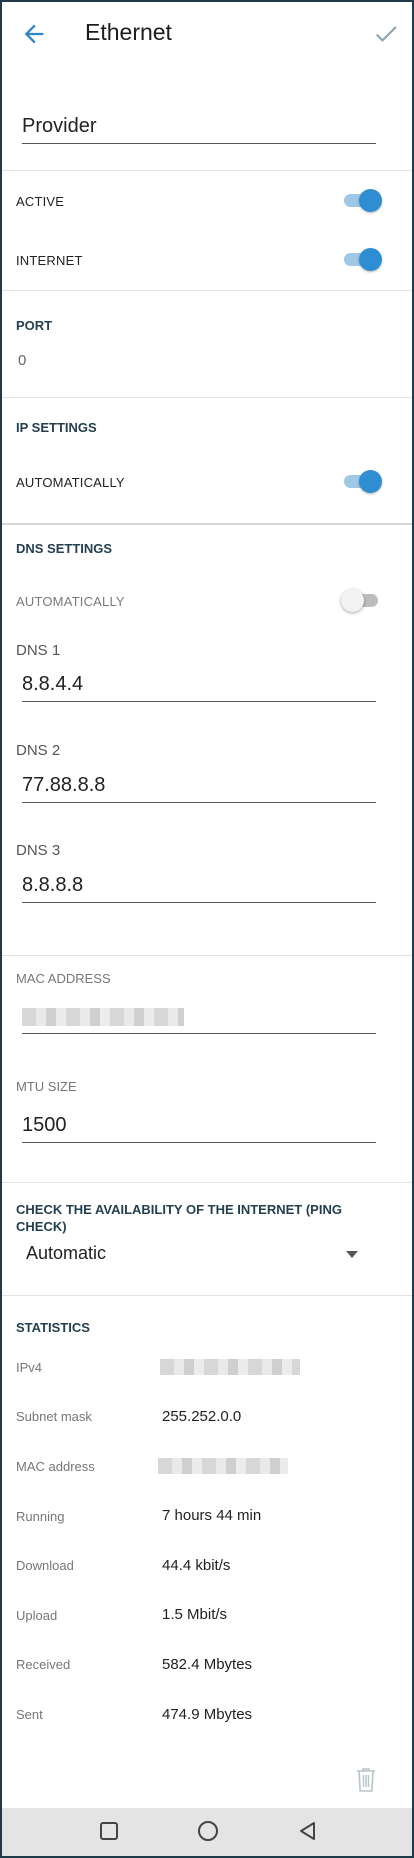 Image resolution: width=414 pixels, height=1858 pixels. I want to click on dns2-label: DNS 2, so click(38, 750).